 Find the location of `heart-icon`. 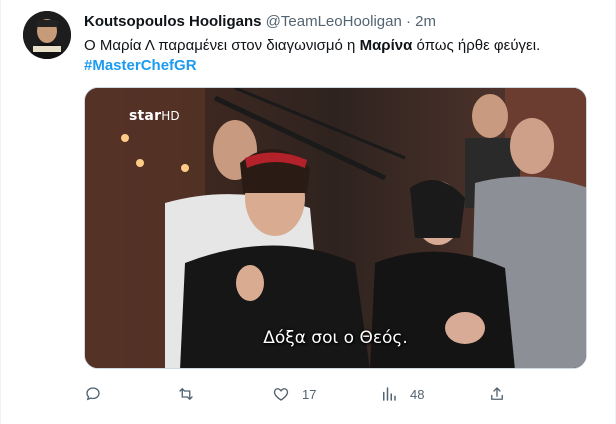

heart-icon is located at coordinates (281, 394).